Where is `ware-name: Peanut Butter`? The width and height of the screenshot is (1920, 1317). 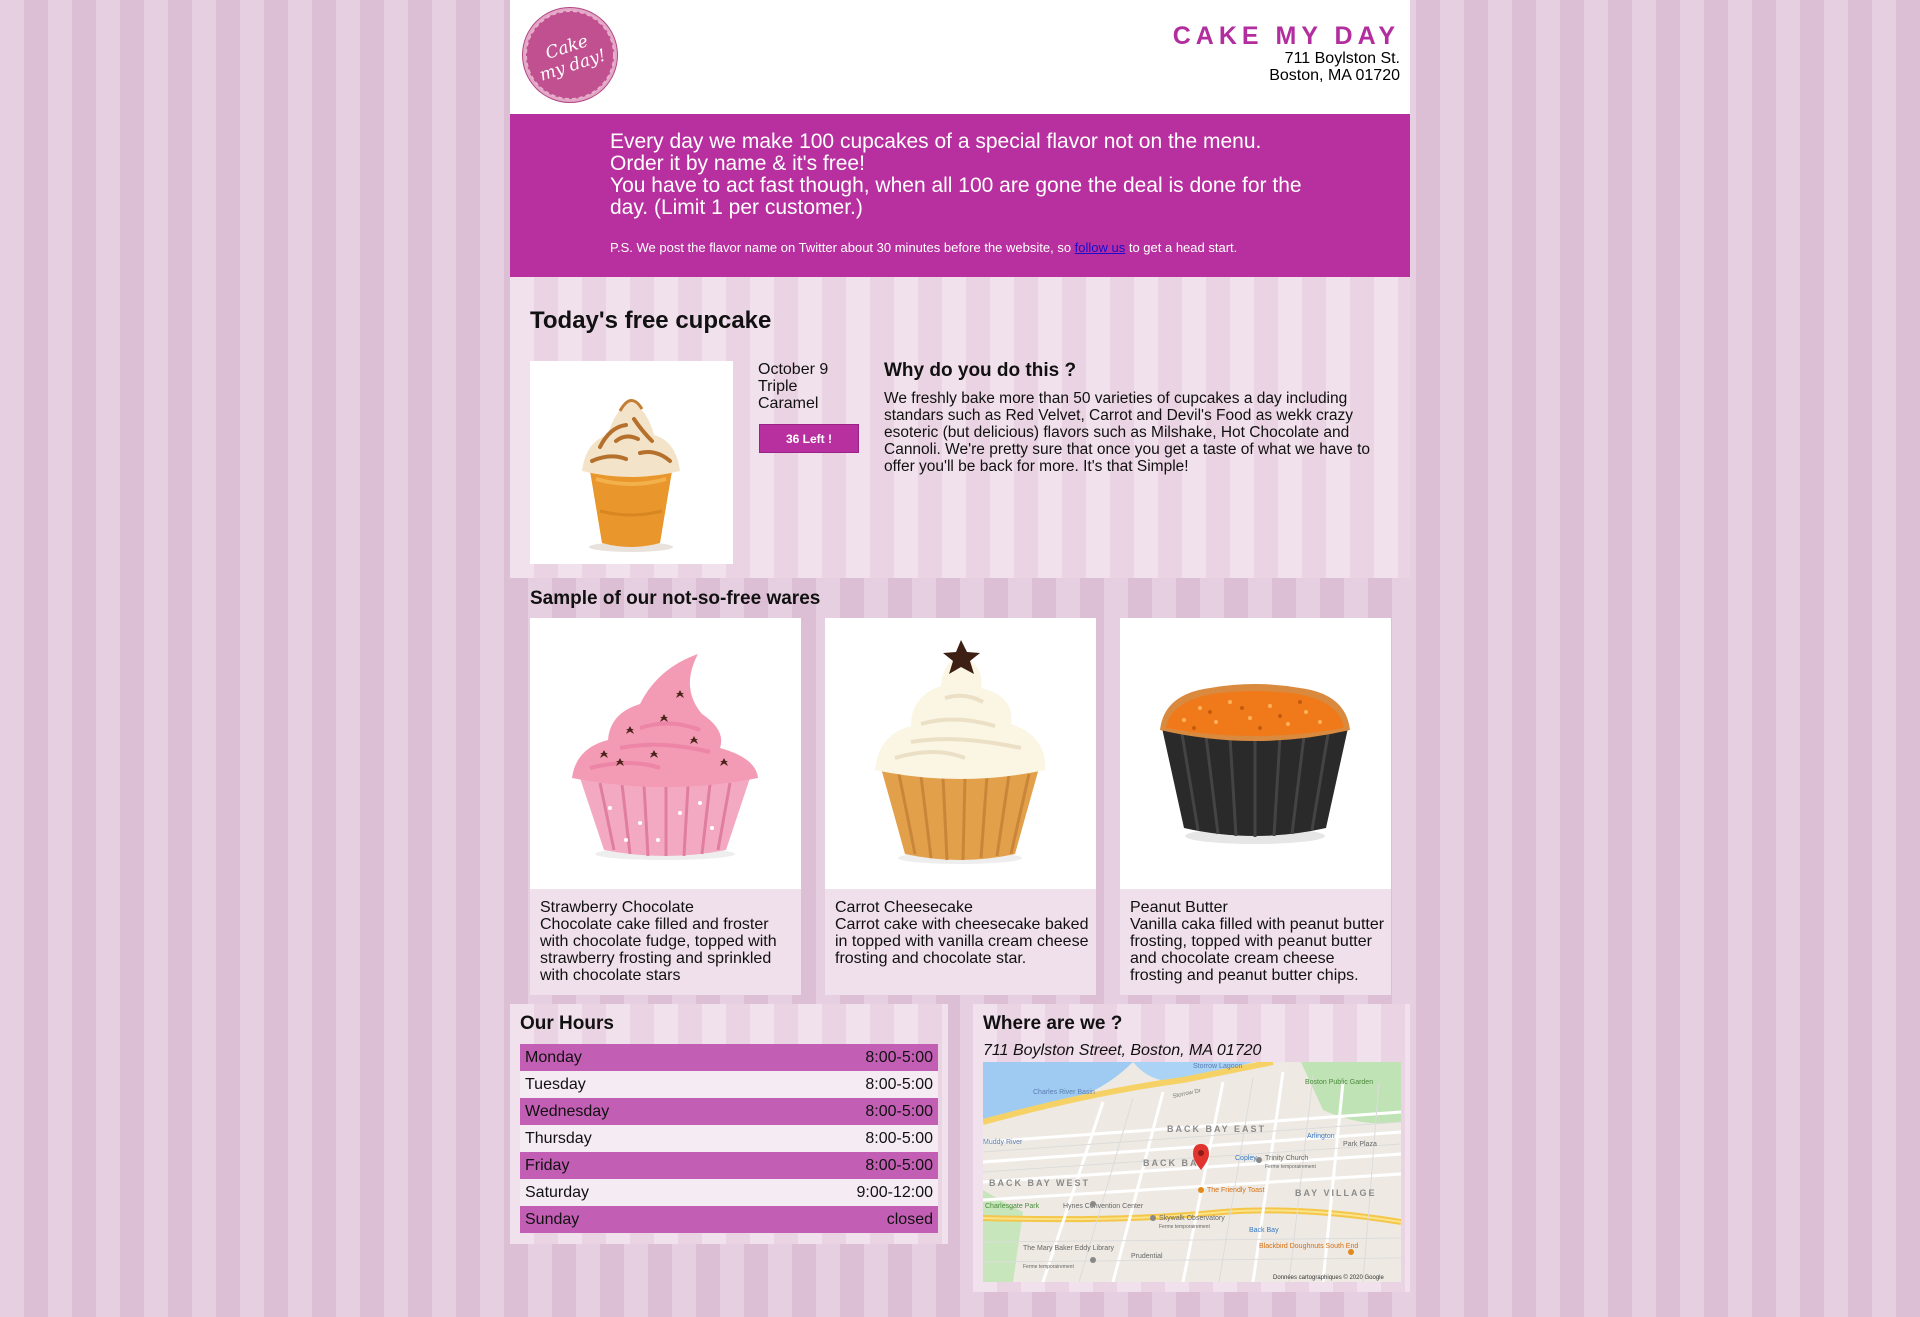 ware-name: Peanut Butter is located at coordinates (1179, 907).